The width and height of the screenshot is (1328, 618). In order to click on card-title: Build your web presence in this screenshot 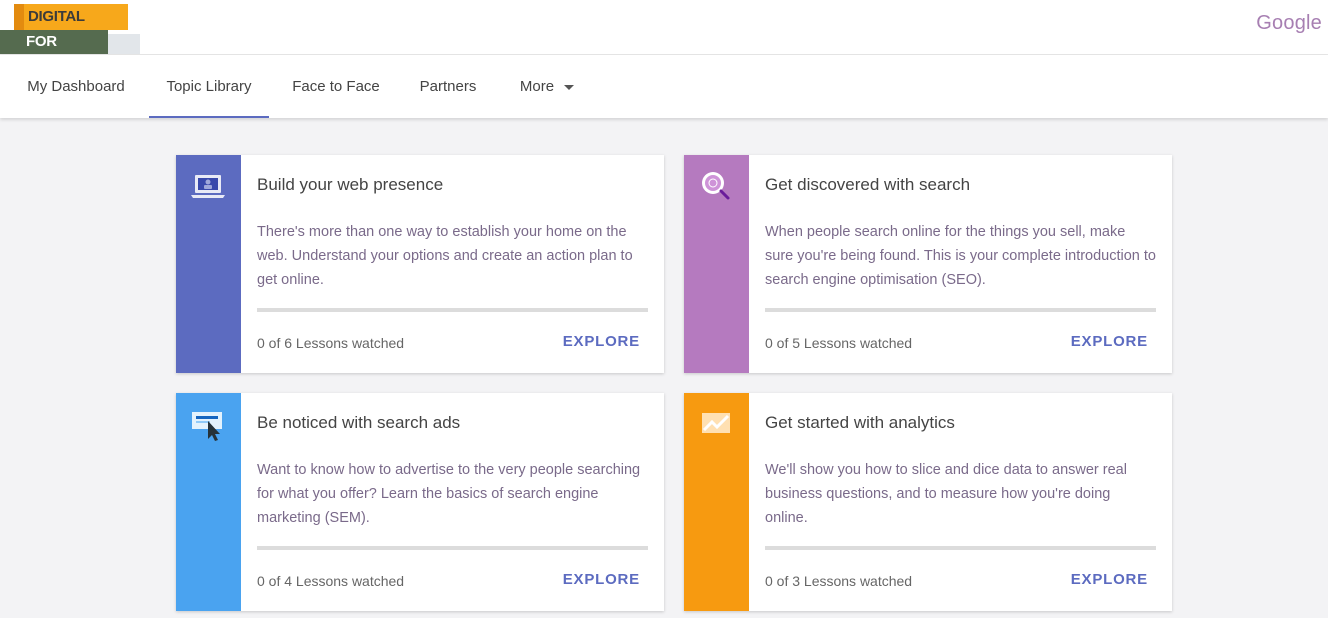, I will do `click(350, 184)`.